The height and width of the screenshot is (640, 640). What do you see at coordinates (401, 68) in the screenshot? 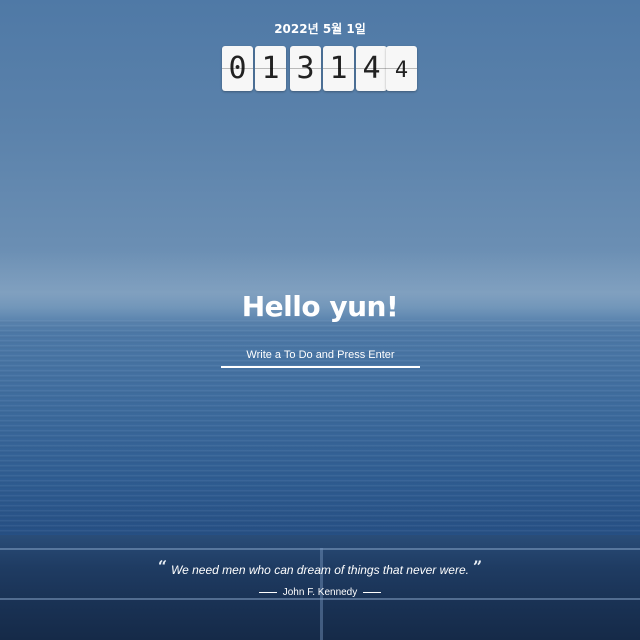
I see `clock-digit-second-ones: 4` at bounding box center [401, 68].